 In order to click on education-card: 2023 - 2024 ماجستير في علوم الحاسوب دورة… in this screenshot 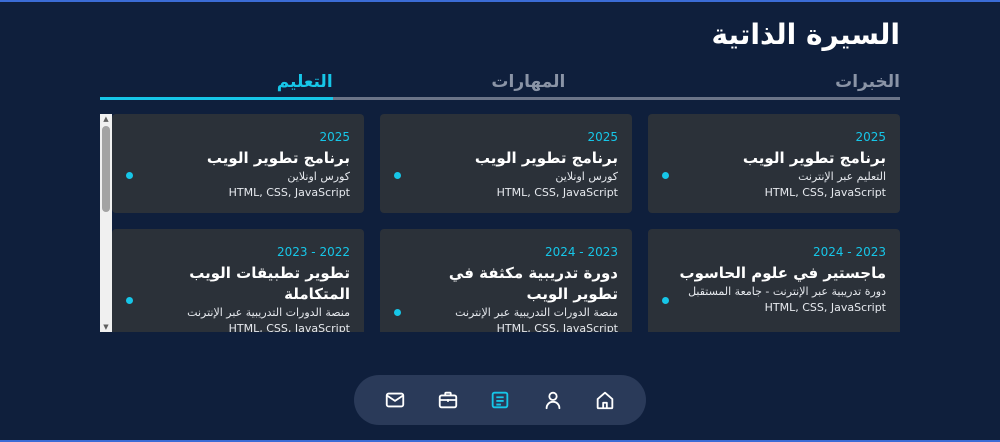, I will do `click(774, 280)`.